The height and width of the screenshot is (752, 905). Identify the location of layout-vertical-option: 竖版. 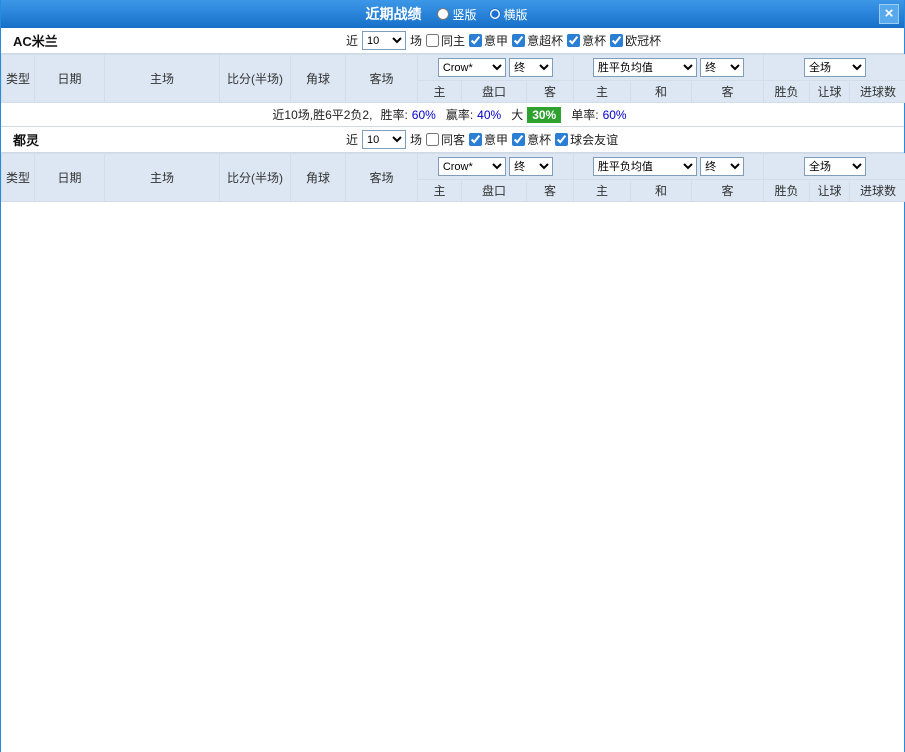
(457, 14).